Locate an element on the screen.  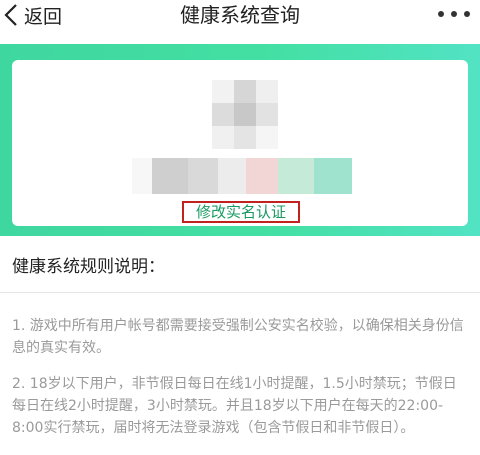
rules-heading: 健康系统规则说明： is located at coordinates (88, 267).